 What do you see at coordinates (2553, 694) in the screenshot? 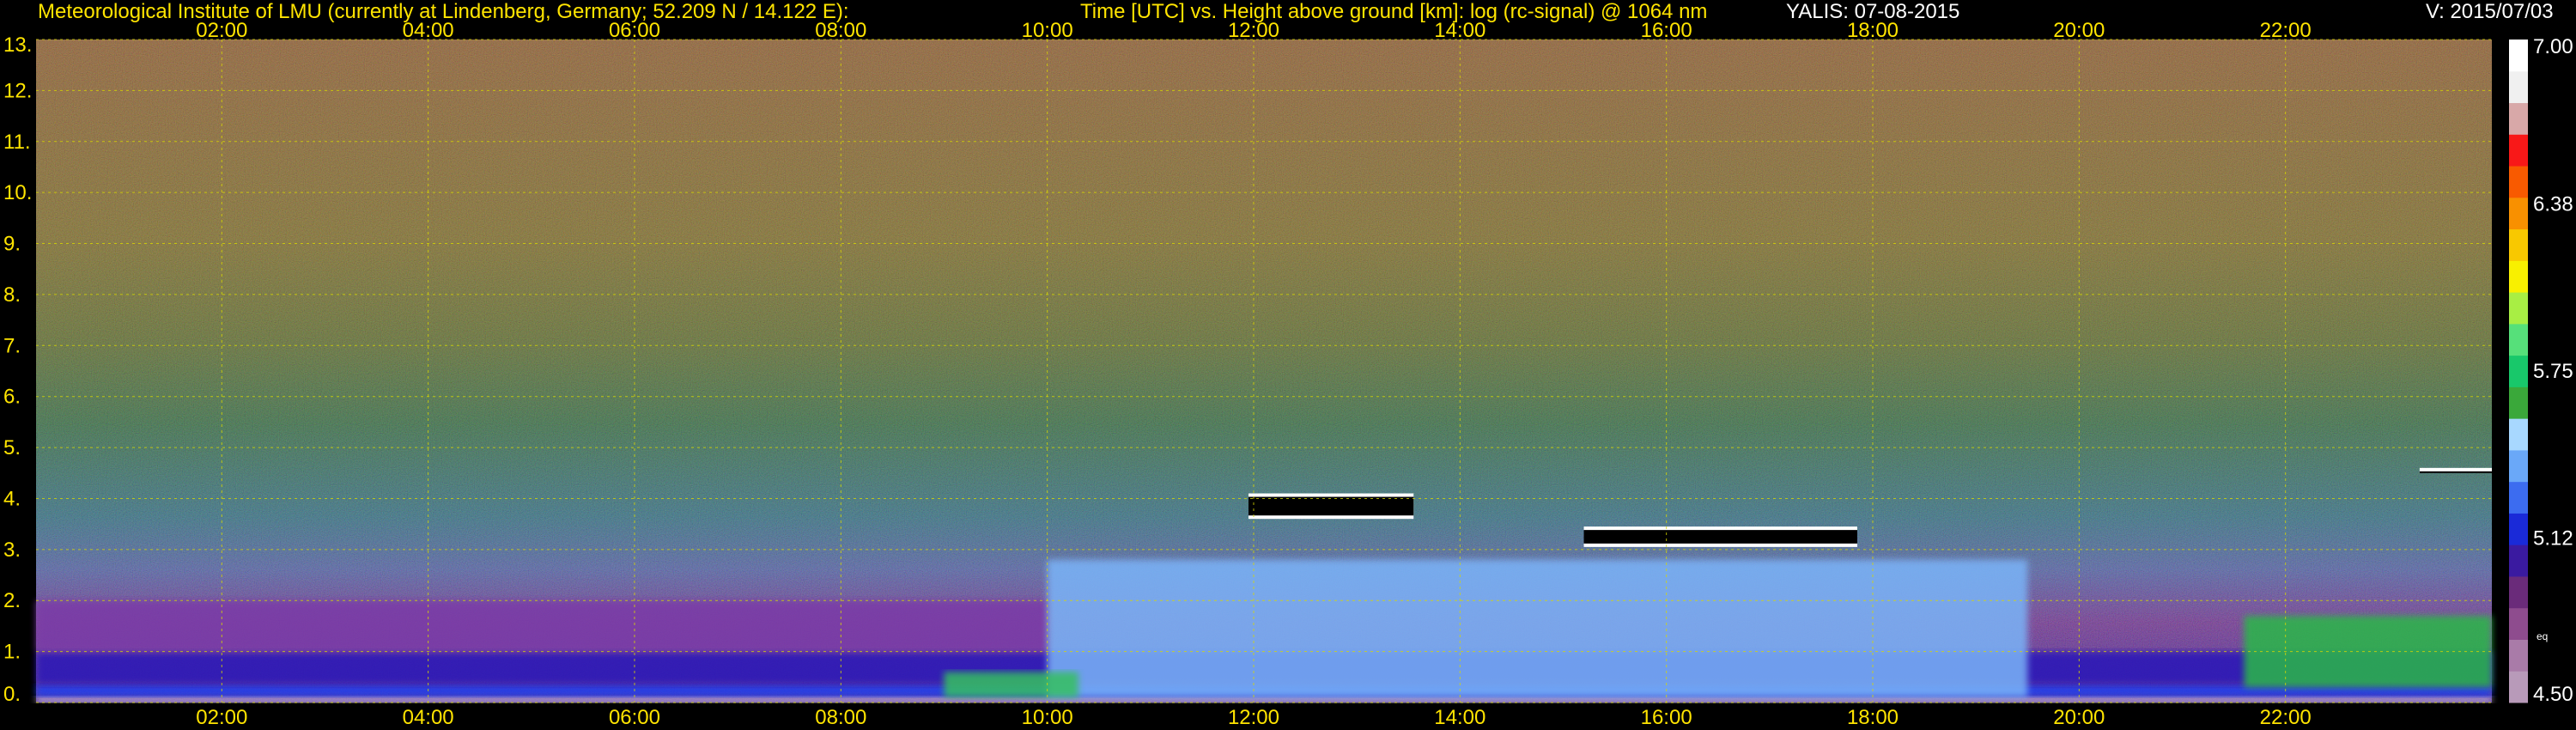
I see `colorbar-tick-label: 4.50` at bounding box center [2553, 694].